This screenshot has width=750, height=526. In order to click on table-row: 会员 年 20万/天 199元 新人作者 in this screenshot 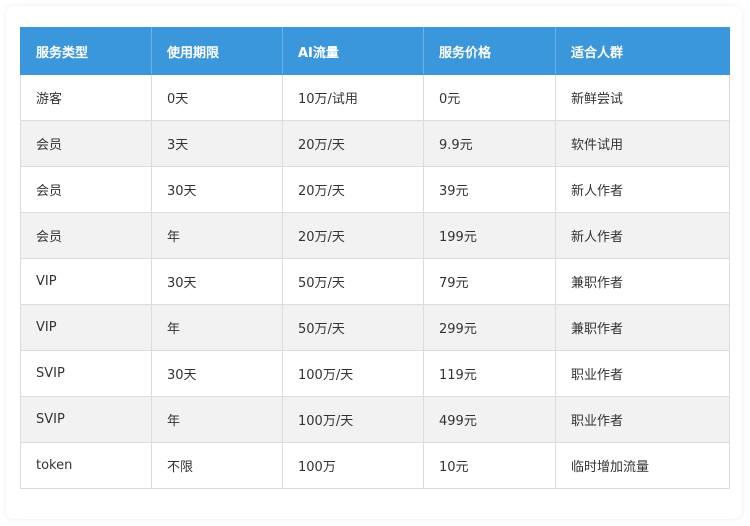, I will do `click(375, 235)`.